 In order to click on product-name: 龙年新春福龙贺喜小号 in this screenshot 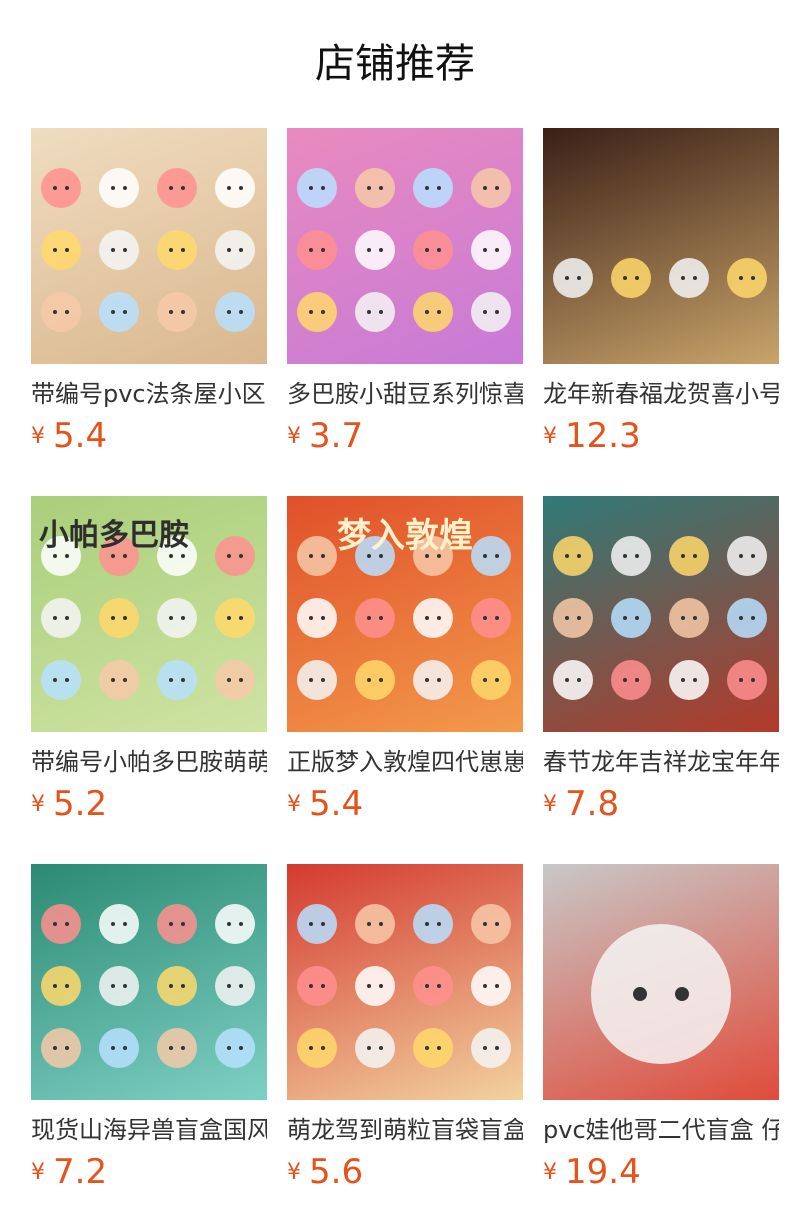, I will do `click(661, 394)`.